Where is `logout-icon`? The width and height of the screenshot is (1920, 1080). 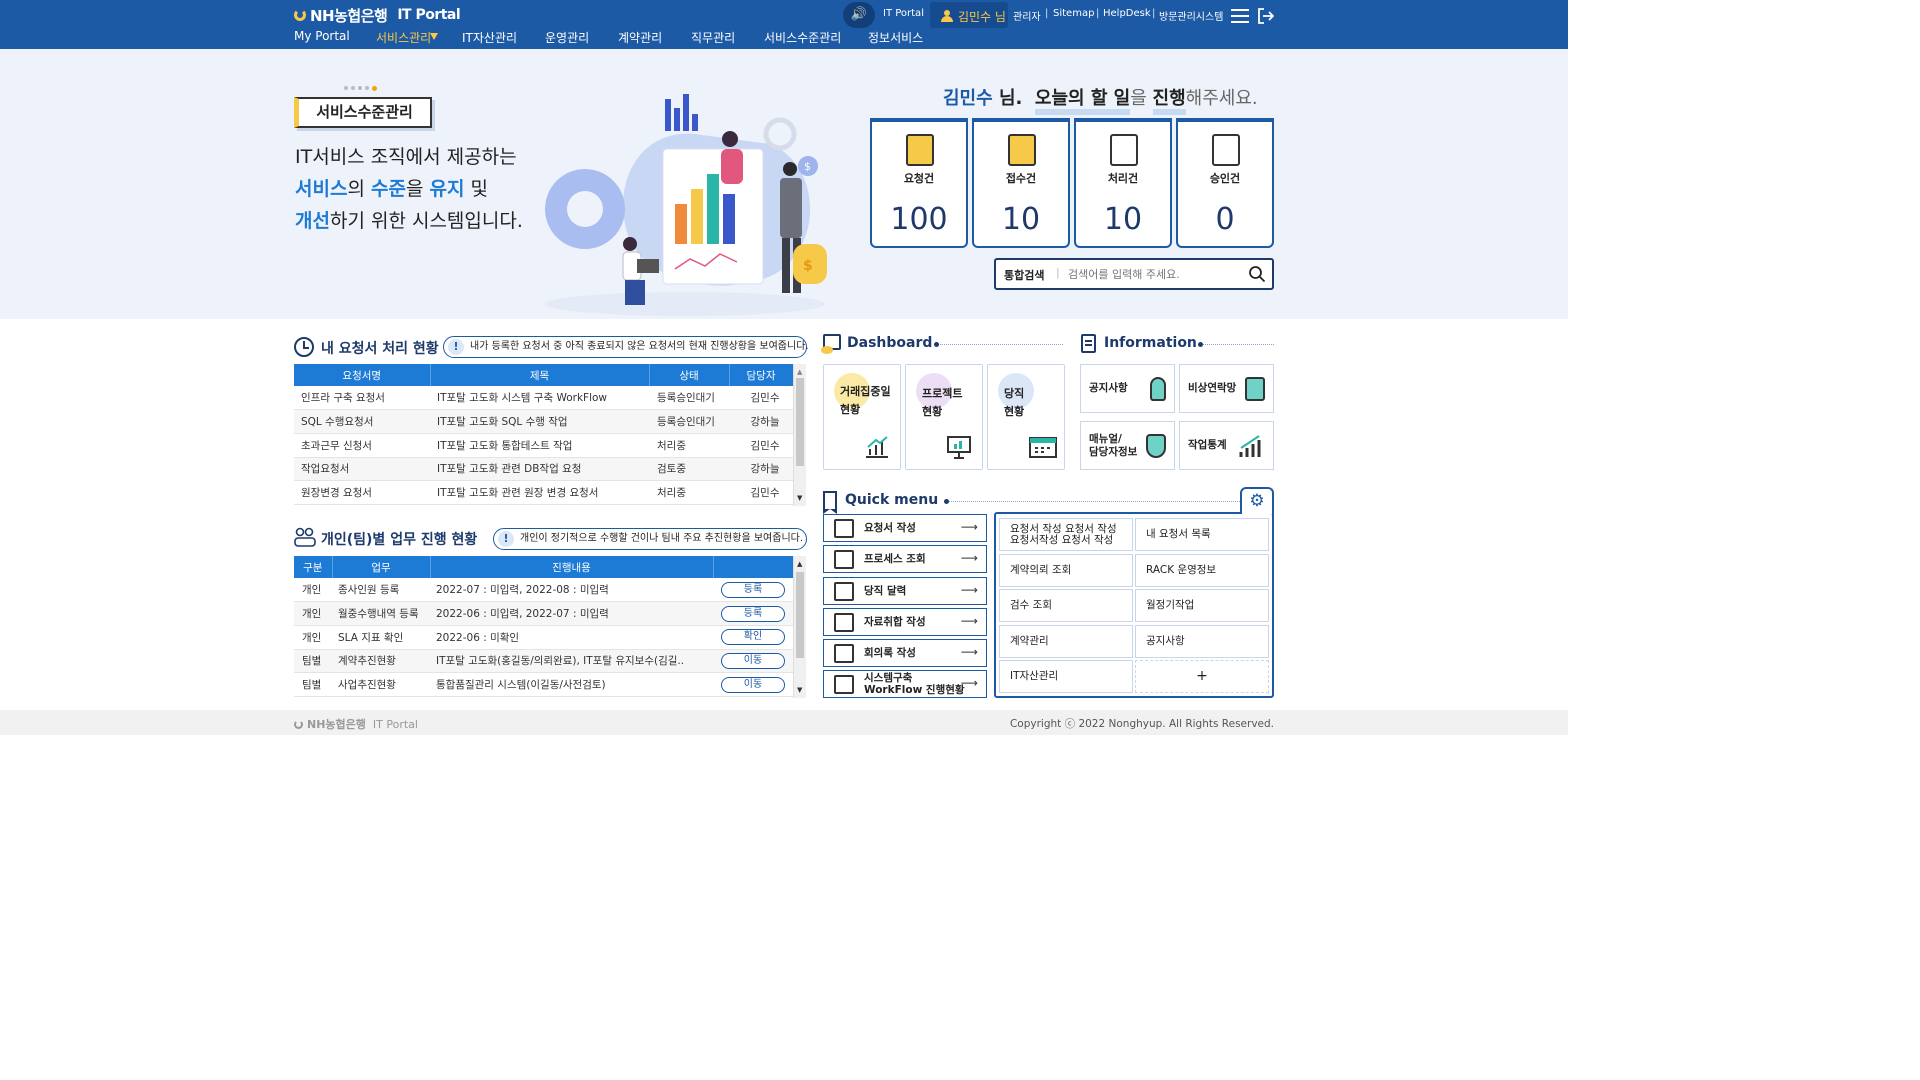 logout-icon is located at coordinates (1266, 16).